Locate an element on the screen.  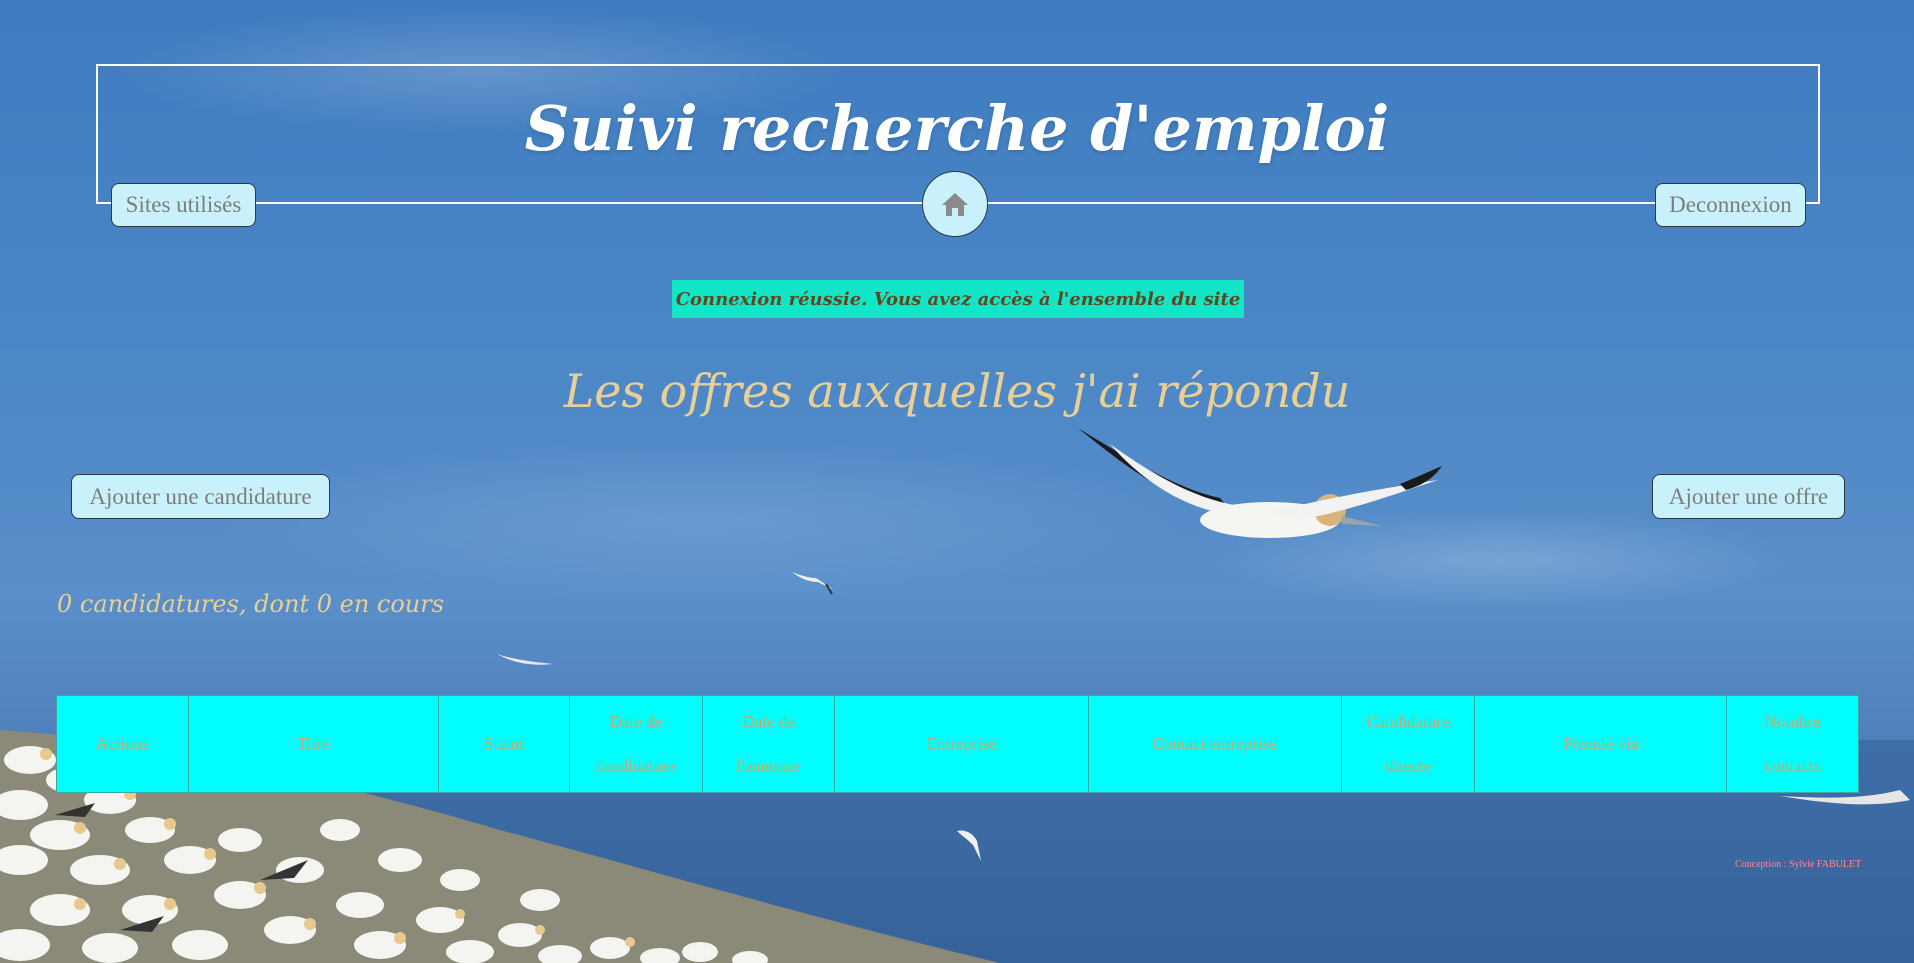
nav-sites-label: Sites utilisés is located at coordinates (183, 204).